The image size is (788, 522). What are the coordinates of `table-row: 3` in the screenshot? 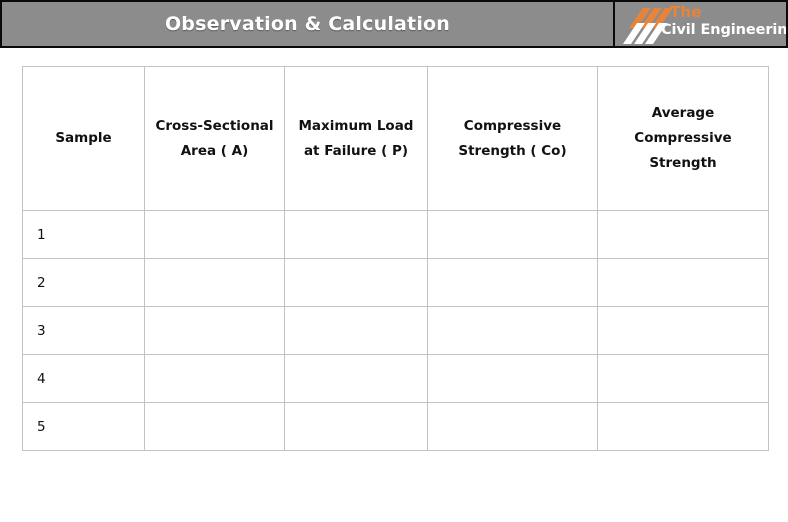 It's located at (395, 330).